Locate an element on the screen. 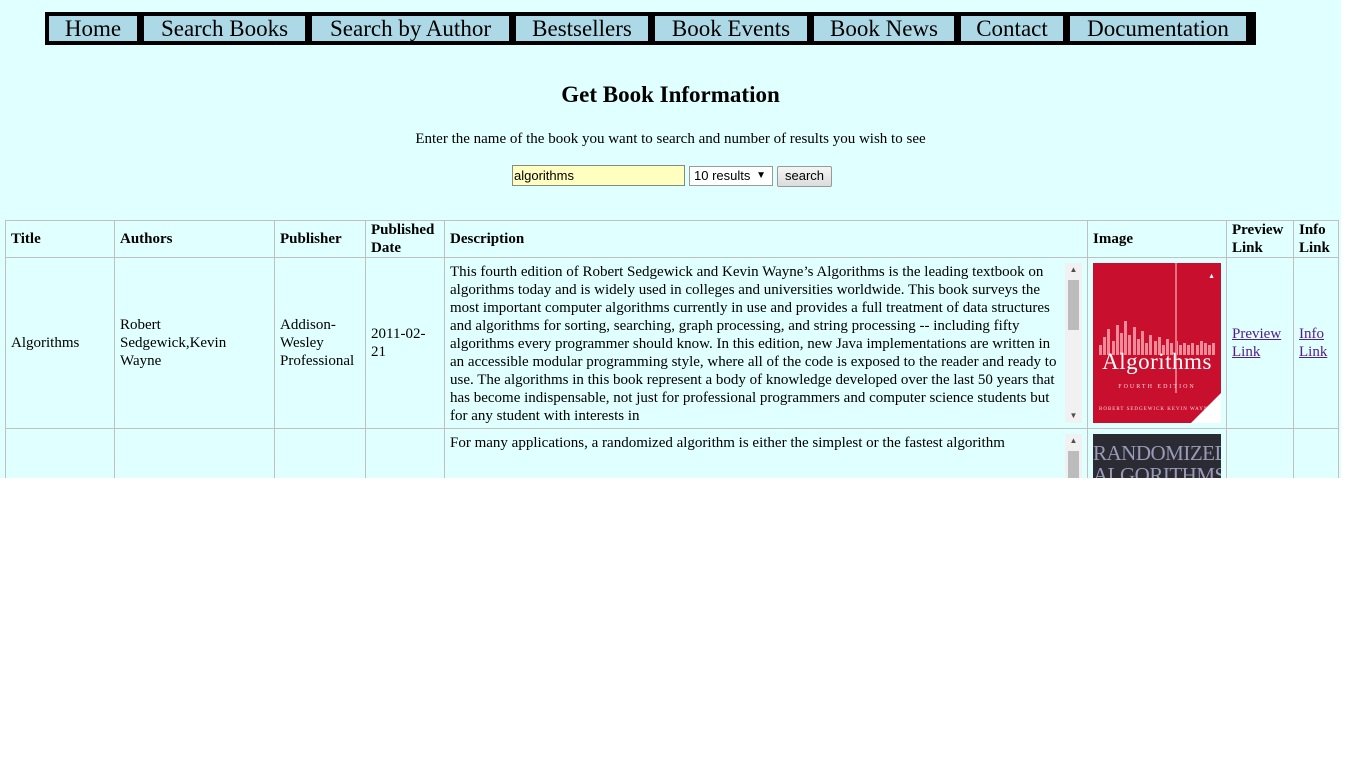  nav-contact: Contact is located at coordinates (1012, 28).